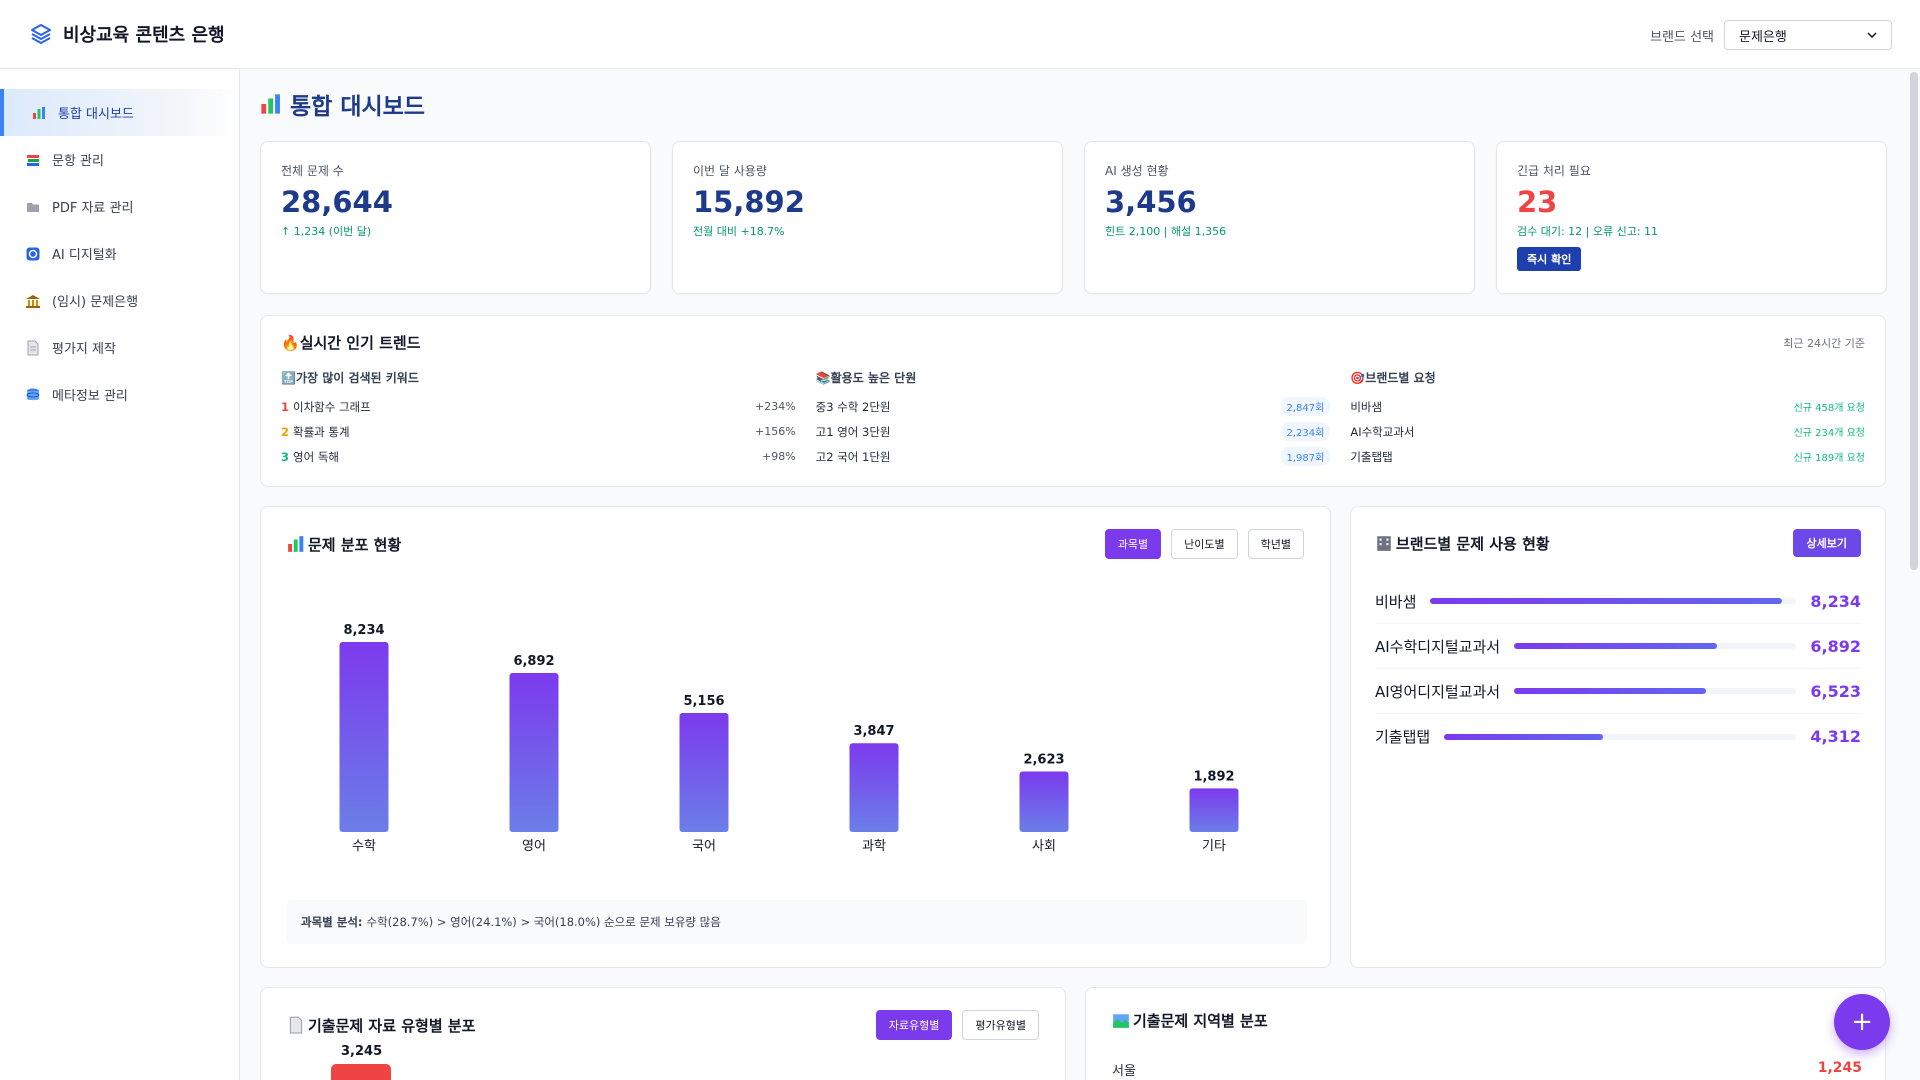  What do you see at coordinates (1549, 259) in the screenshot?
I see `check-now-button: 즉시 확인` at bounding box center [1549, 259].